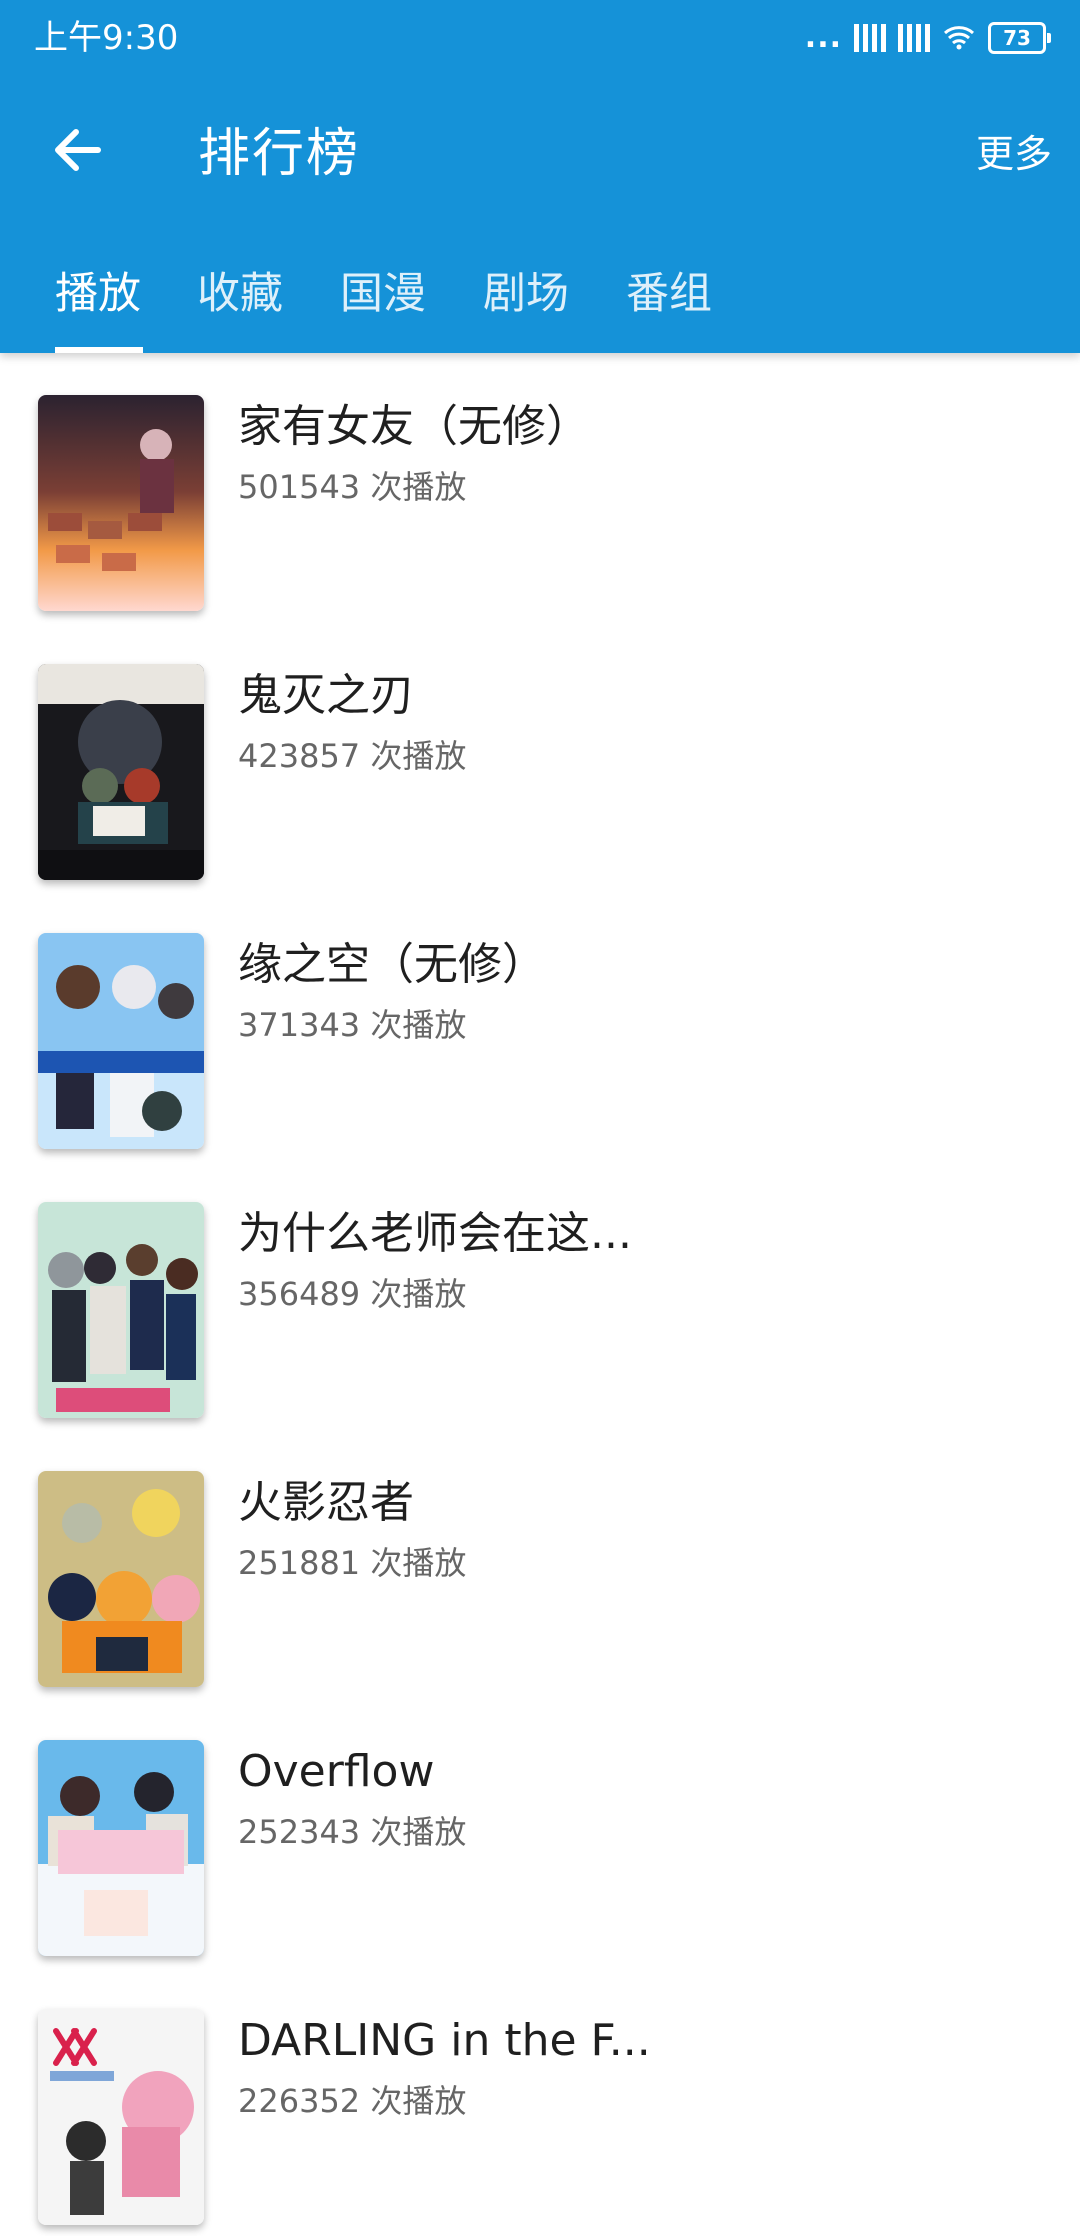 The height and width of the screenshot is (2236, 1080). What do you see at coordinates (352, 756) in the screenshot?
I see `item-play-count: 423857 次播放` at bounding box center [352, 756].